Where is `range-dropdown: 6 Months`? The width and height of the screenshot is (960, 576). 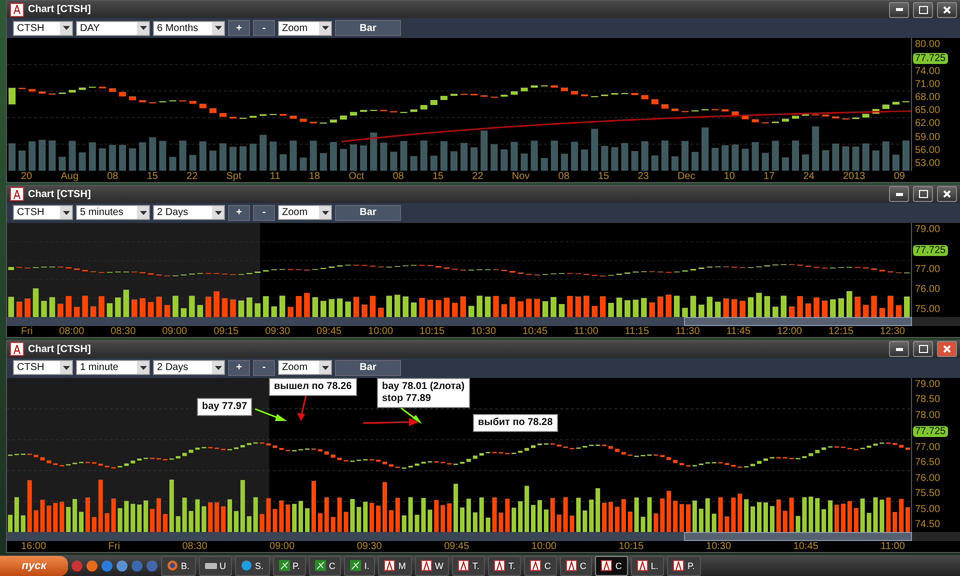
range-dropdown: 6 Months is located at coordinates (189, 28).